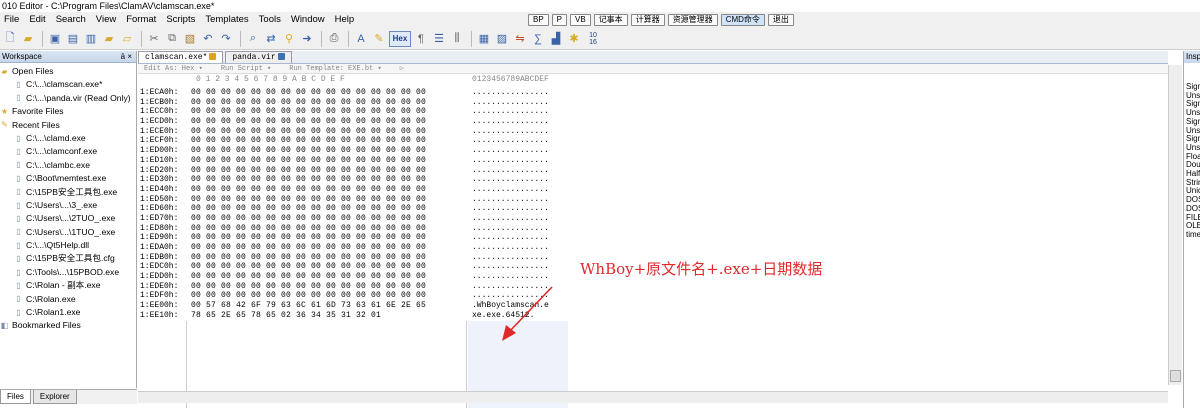 Image resolution: width=1200 pixels, height=408 pixels. What do you see at coordinates (68, 151) in the screenshot?
I see `tree-item-recent-file: ▯ C:\...\clamconf.exe` at bounding box center [68, 151].